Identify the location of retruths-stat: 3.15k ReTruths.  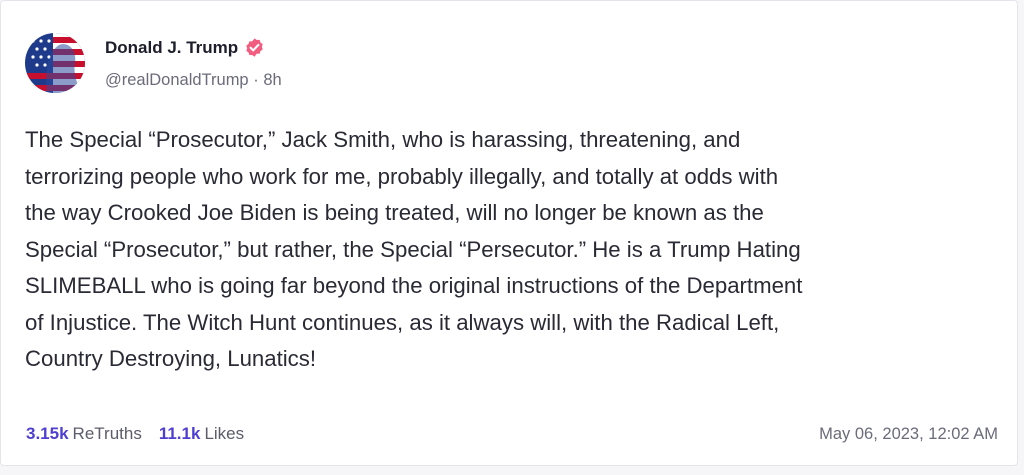
(84, 434).